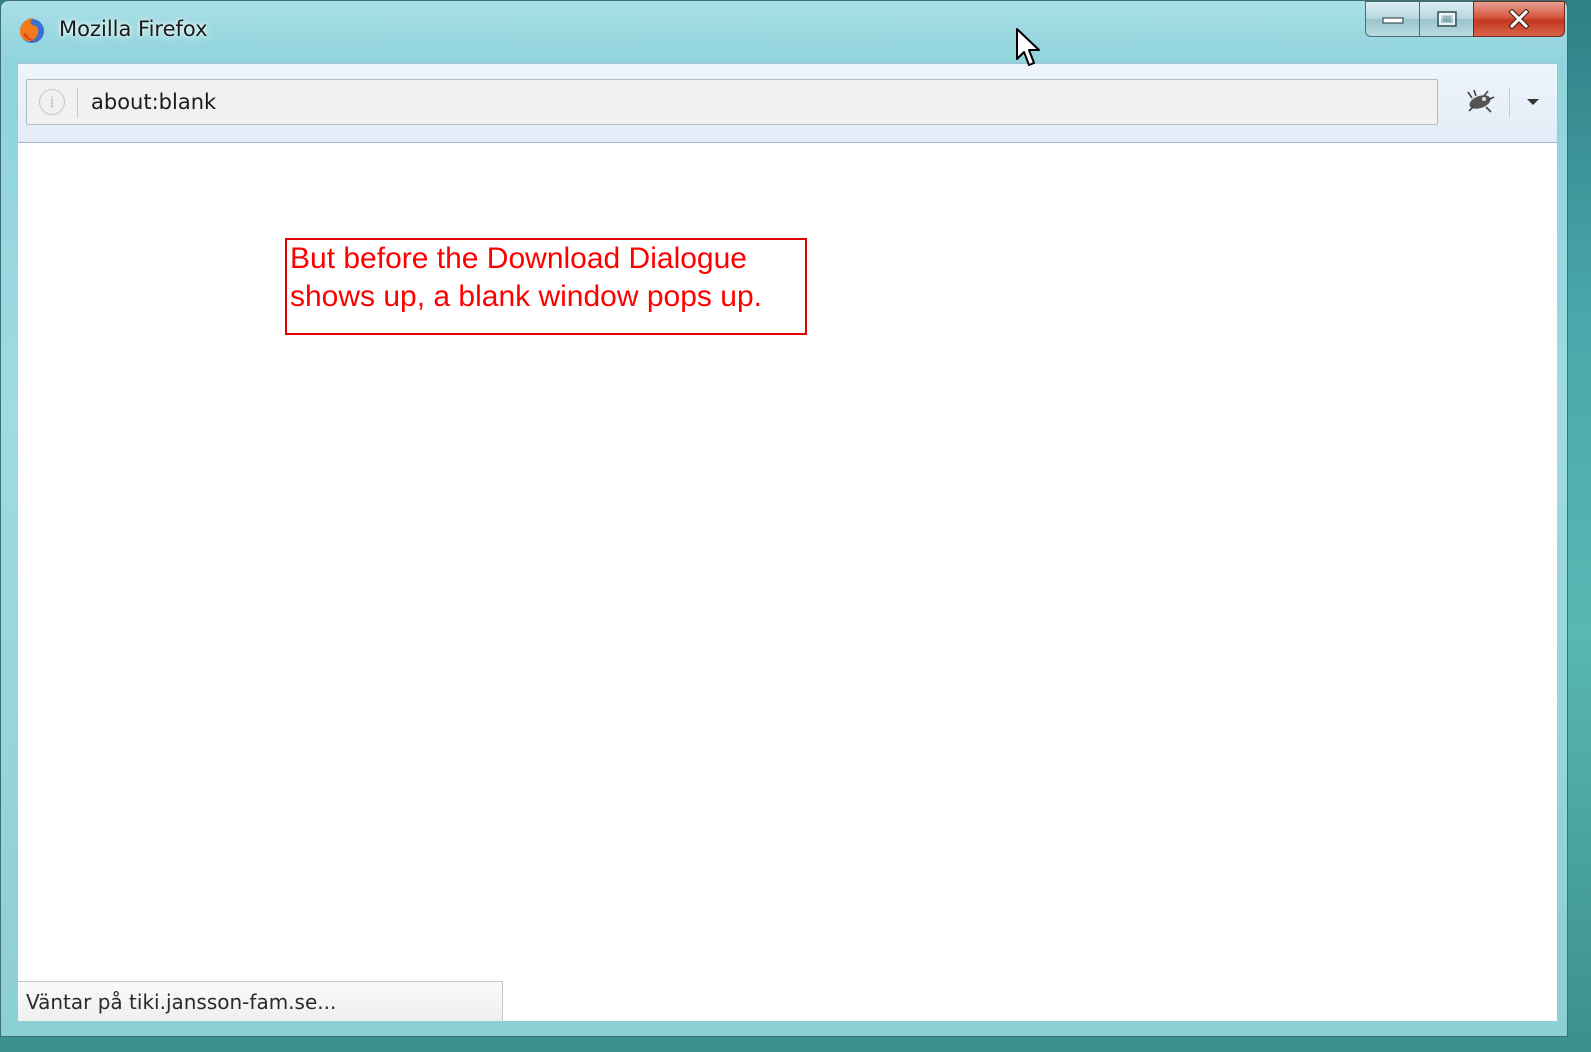 The width and height of the screenshot is (1591, 1052). I want to click on dropdown-arrow-icon, so click(1533, 101).